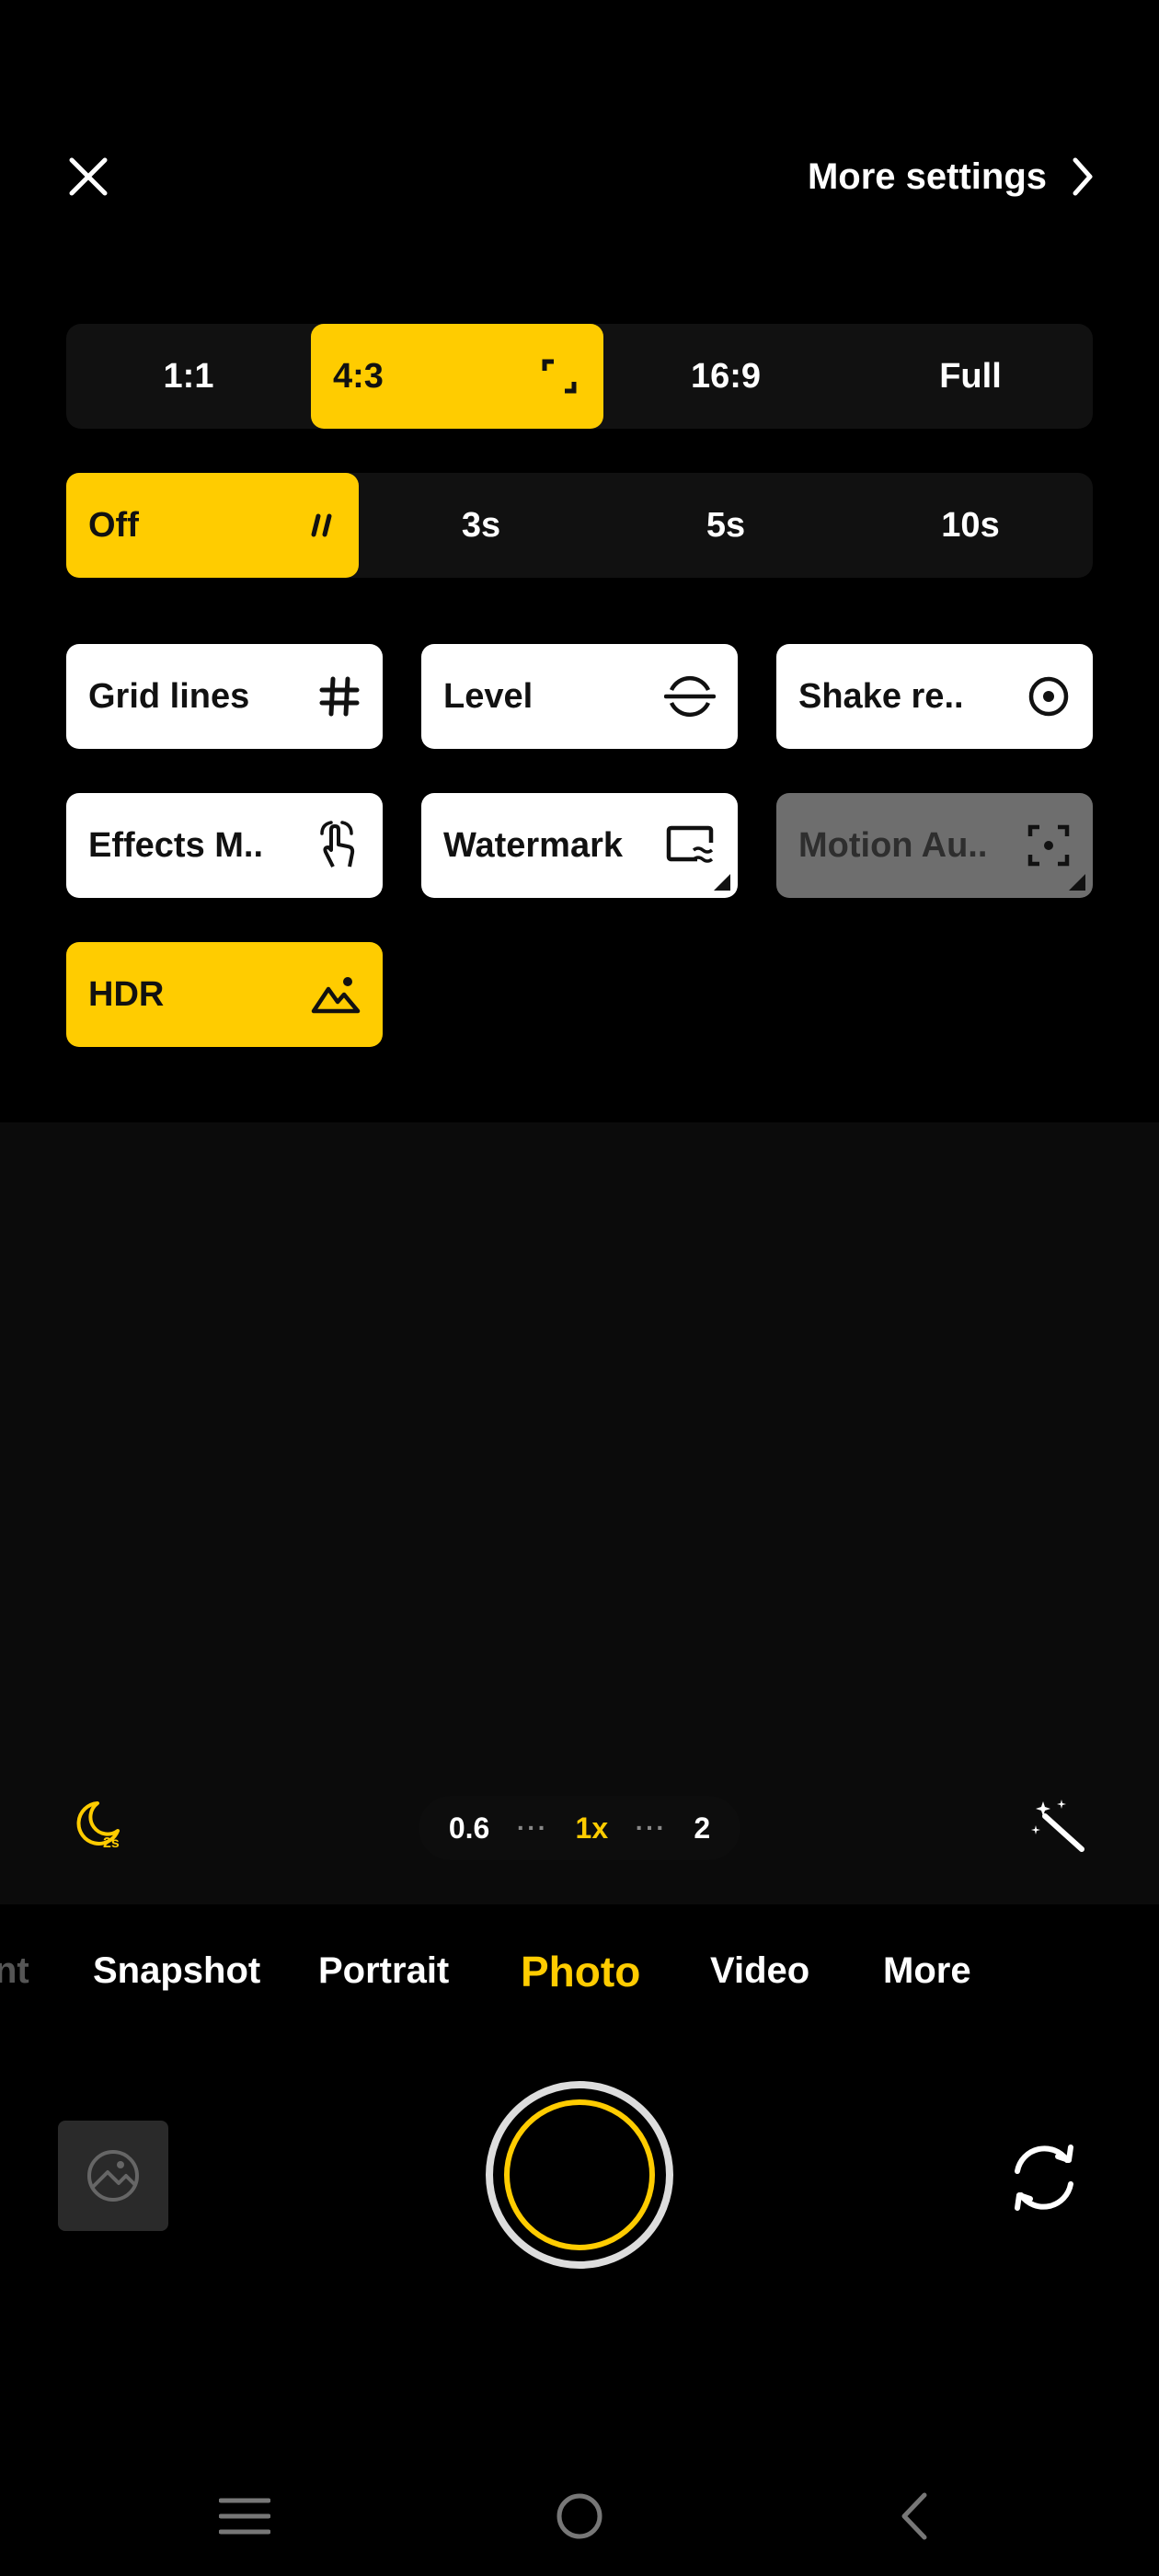 This screenshot has height=2576, width=1159. I want to click on night-mode-button: 2s, so click(99, 1825).